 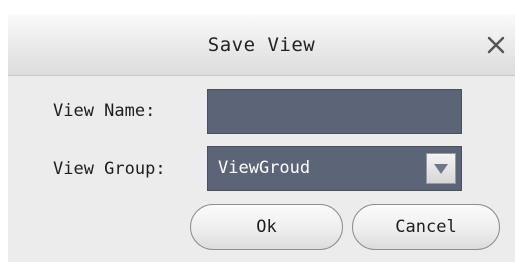 I want to click on chevron-down-icon, so click(x=441, y=169).